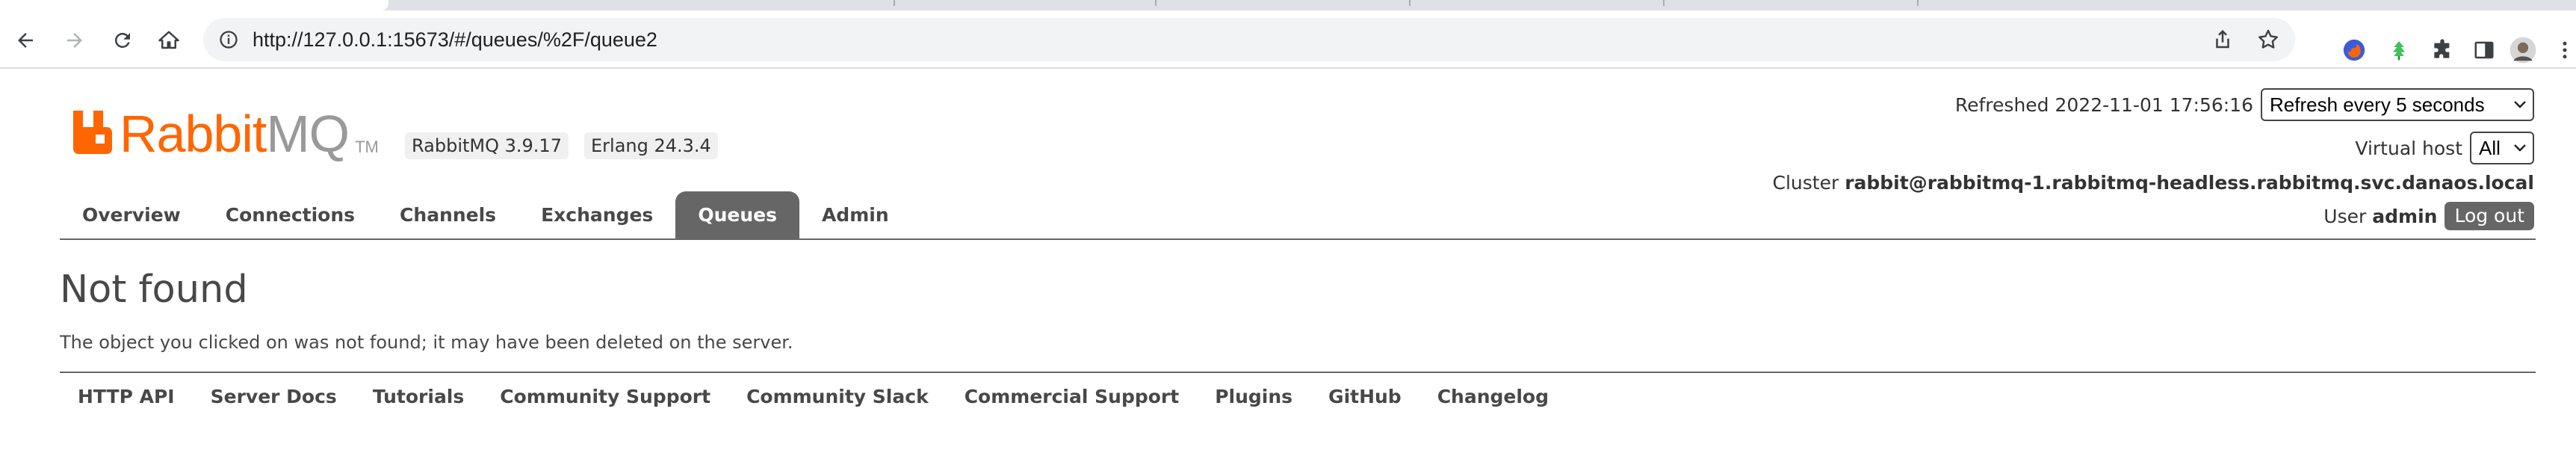 Image resolution: width=2576 pixels, height=459 pixels. Describe the element at coordinates (1493, 396) in the screenshot. I see `footer-link-changelog: Changelog` at that location.